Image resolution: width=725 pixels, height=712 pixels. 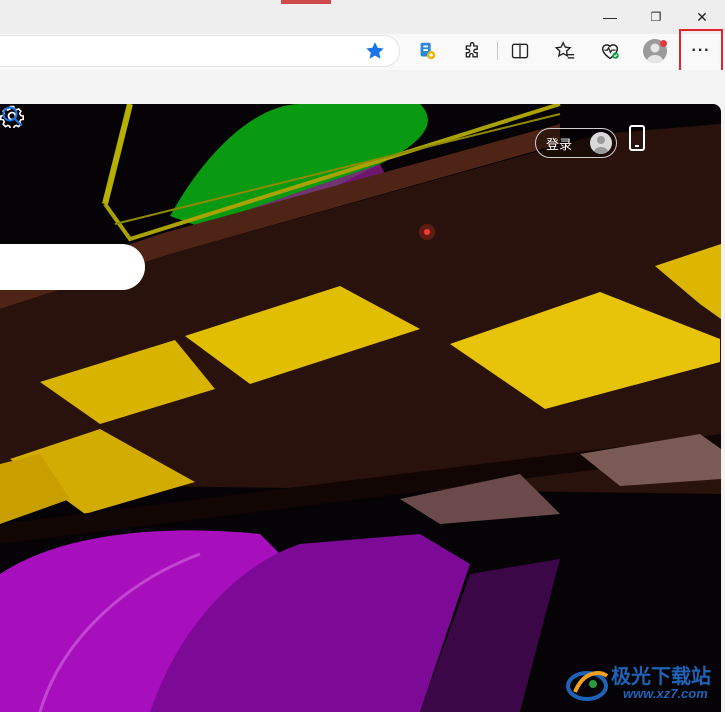 I want to click on bing-chat-icon, so click(x=428, y=51).